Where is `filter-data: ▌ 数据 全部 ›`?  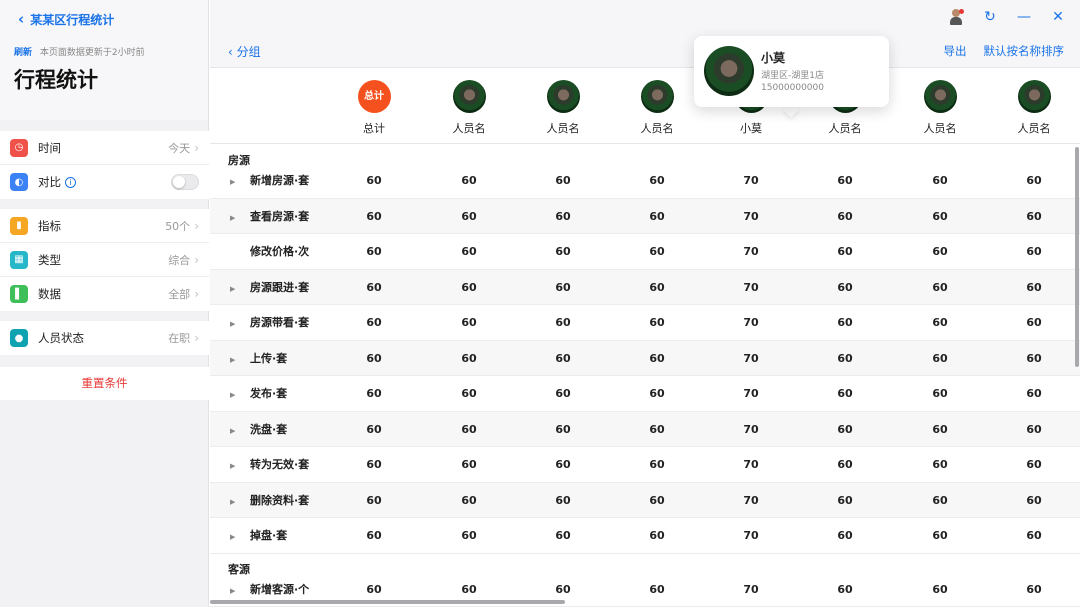 filter-data: ▌ 数据 全部 › is located at coordinates (104, 294).